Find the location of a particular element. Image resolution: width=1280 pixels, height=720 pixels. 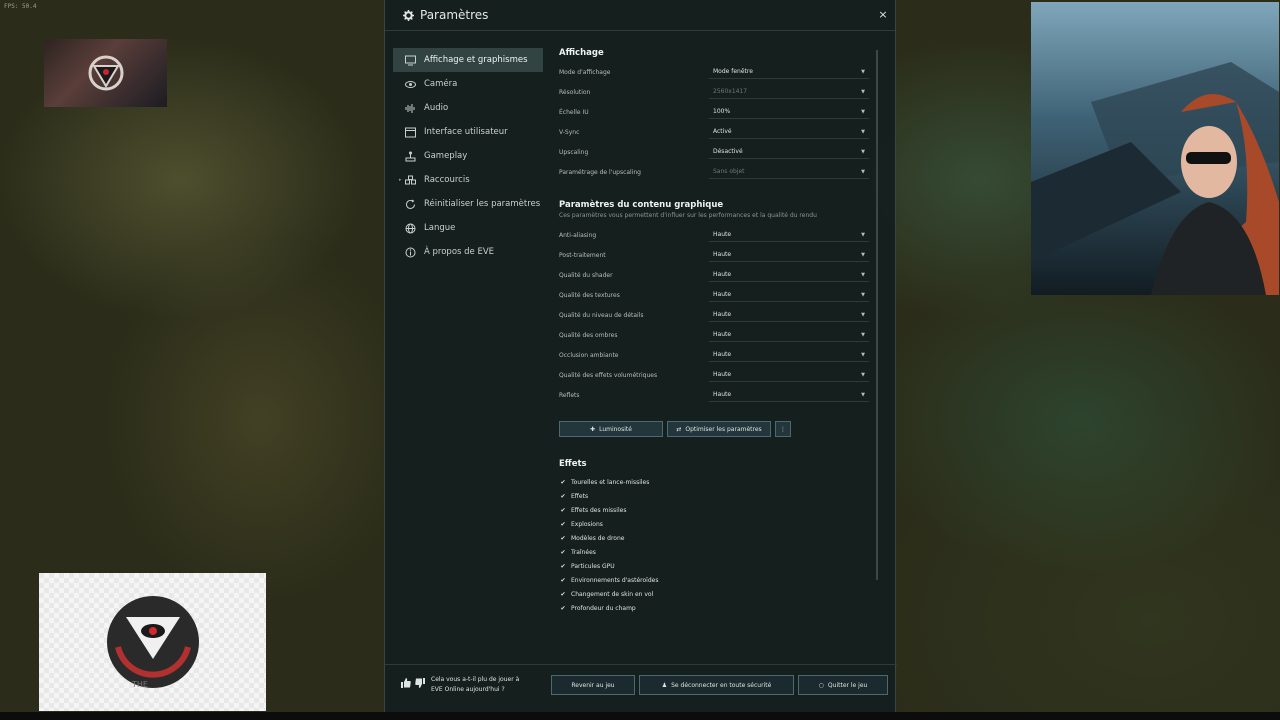

setting-label: Anti-aliasing is located at coordinates (578, 235).